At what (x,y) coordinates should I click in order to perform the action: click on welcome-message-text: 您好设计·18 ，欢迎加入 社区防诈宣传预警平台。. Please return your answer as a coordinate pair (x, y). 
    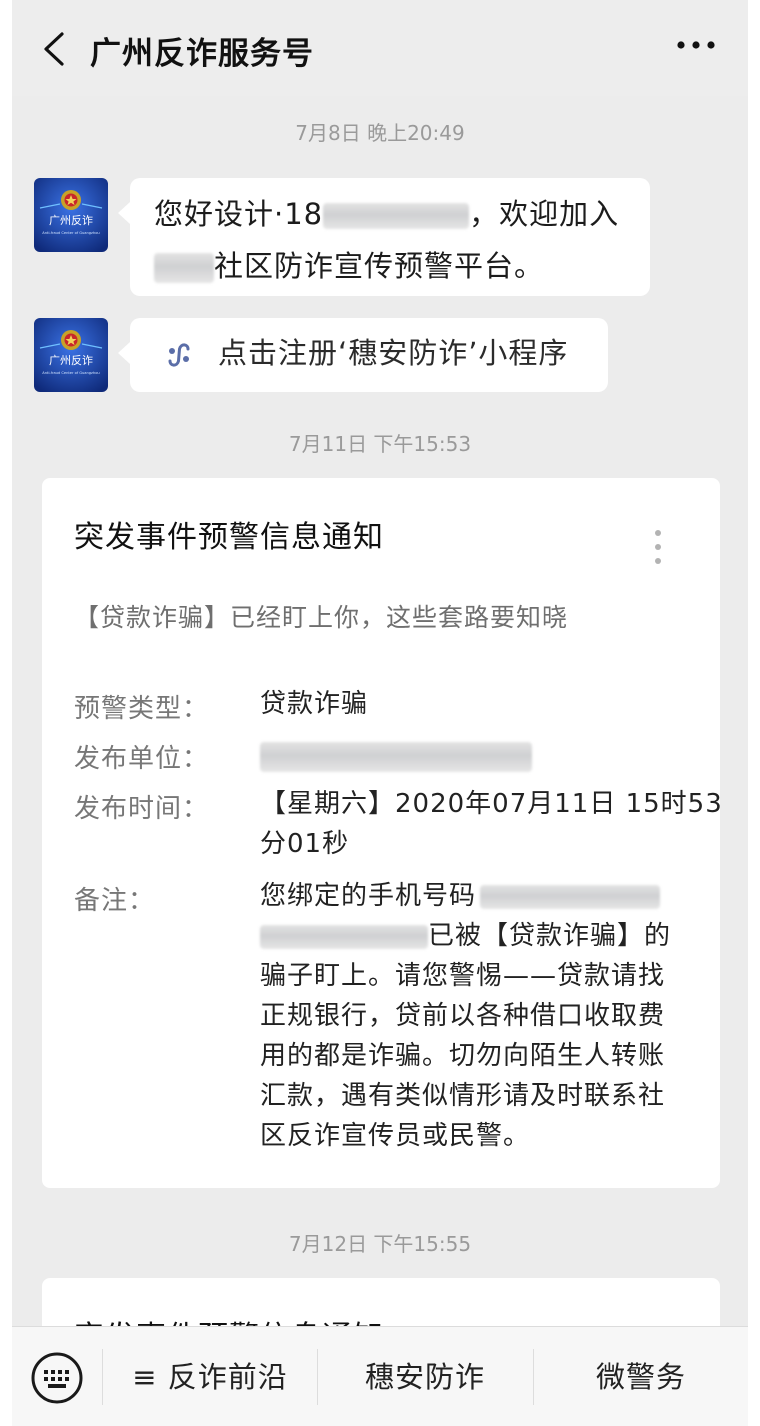
    Looking at the image, I should click on (390, 240).